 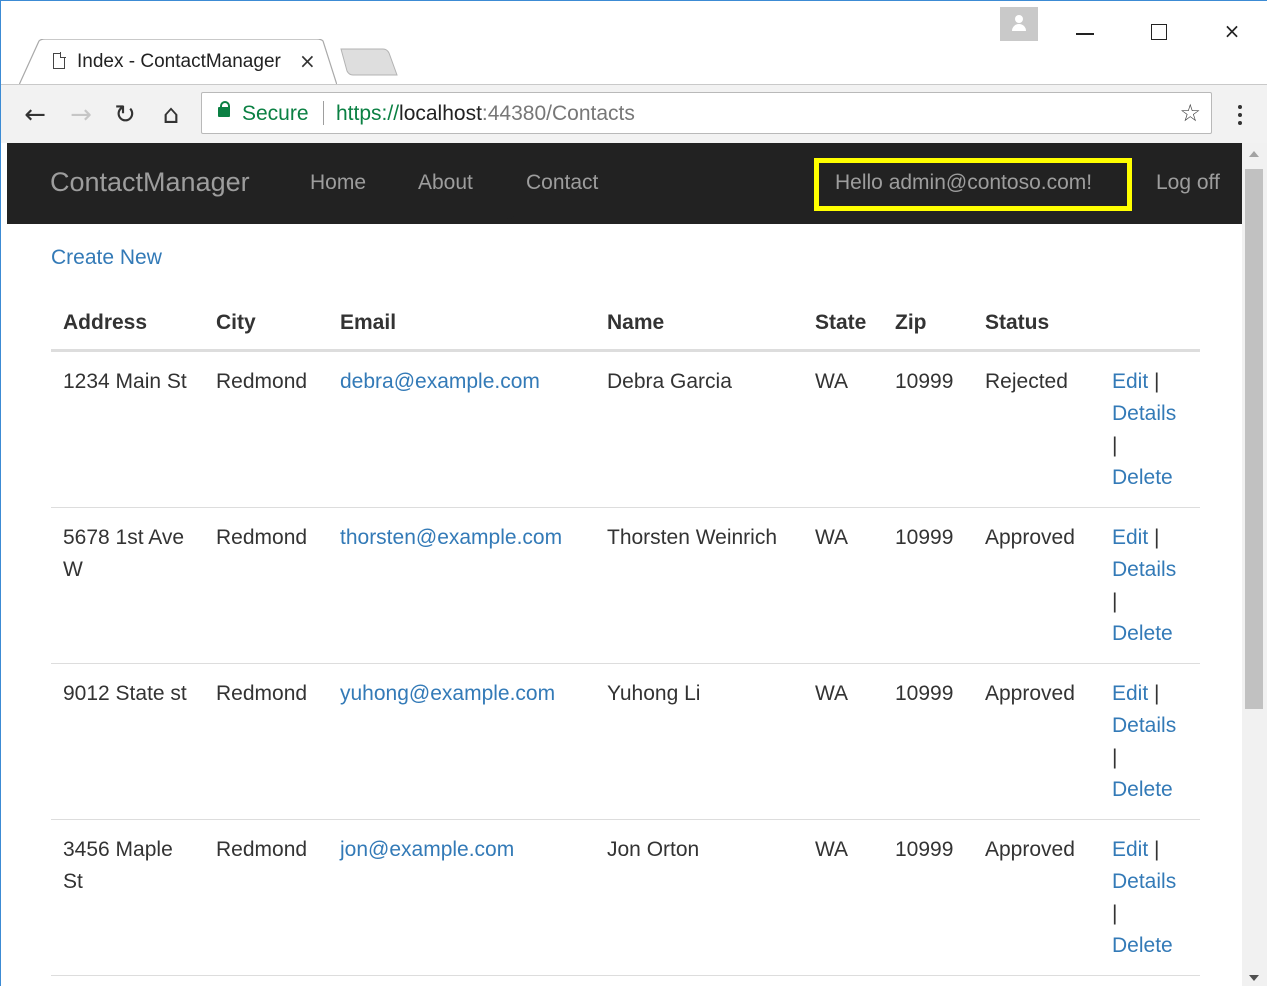 What do you see at coordinates (963, 183) in the screenshot?
I see `hello-user-link: Hello admin@contoso.com!` at bounding box center [963, 183].